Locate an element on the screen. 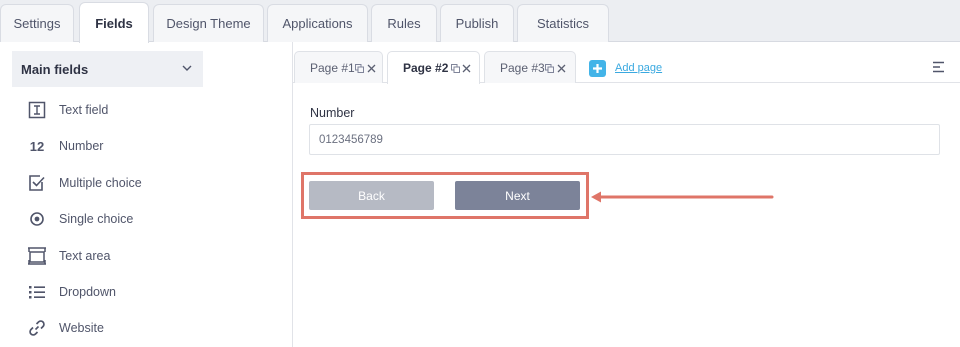  page-tab-2: Page #2 is located at coordinates (433, 67).